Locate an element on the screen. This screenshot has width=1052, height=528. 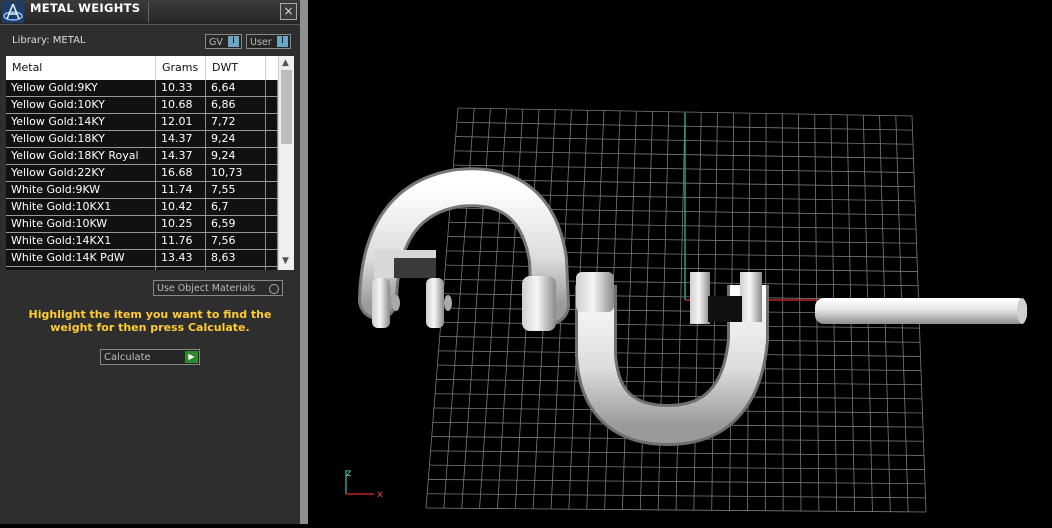
close-button: × is located at coordinates (288, 11).